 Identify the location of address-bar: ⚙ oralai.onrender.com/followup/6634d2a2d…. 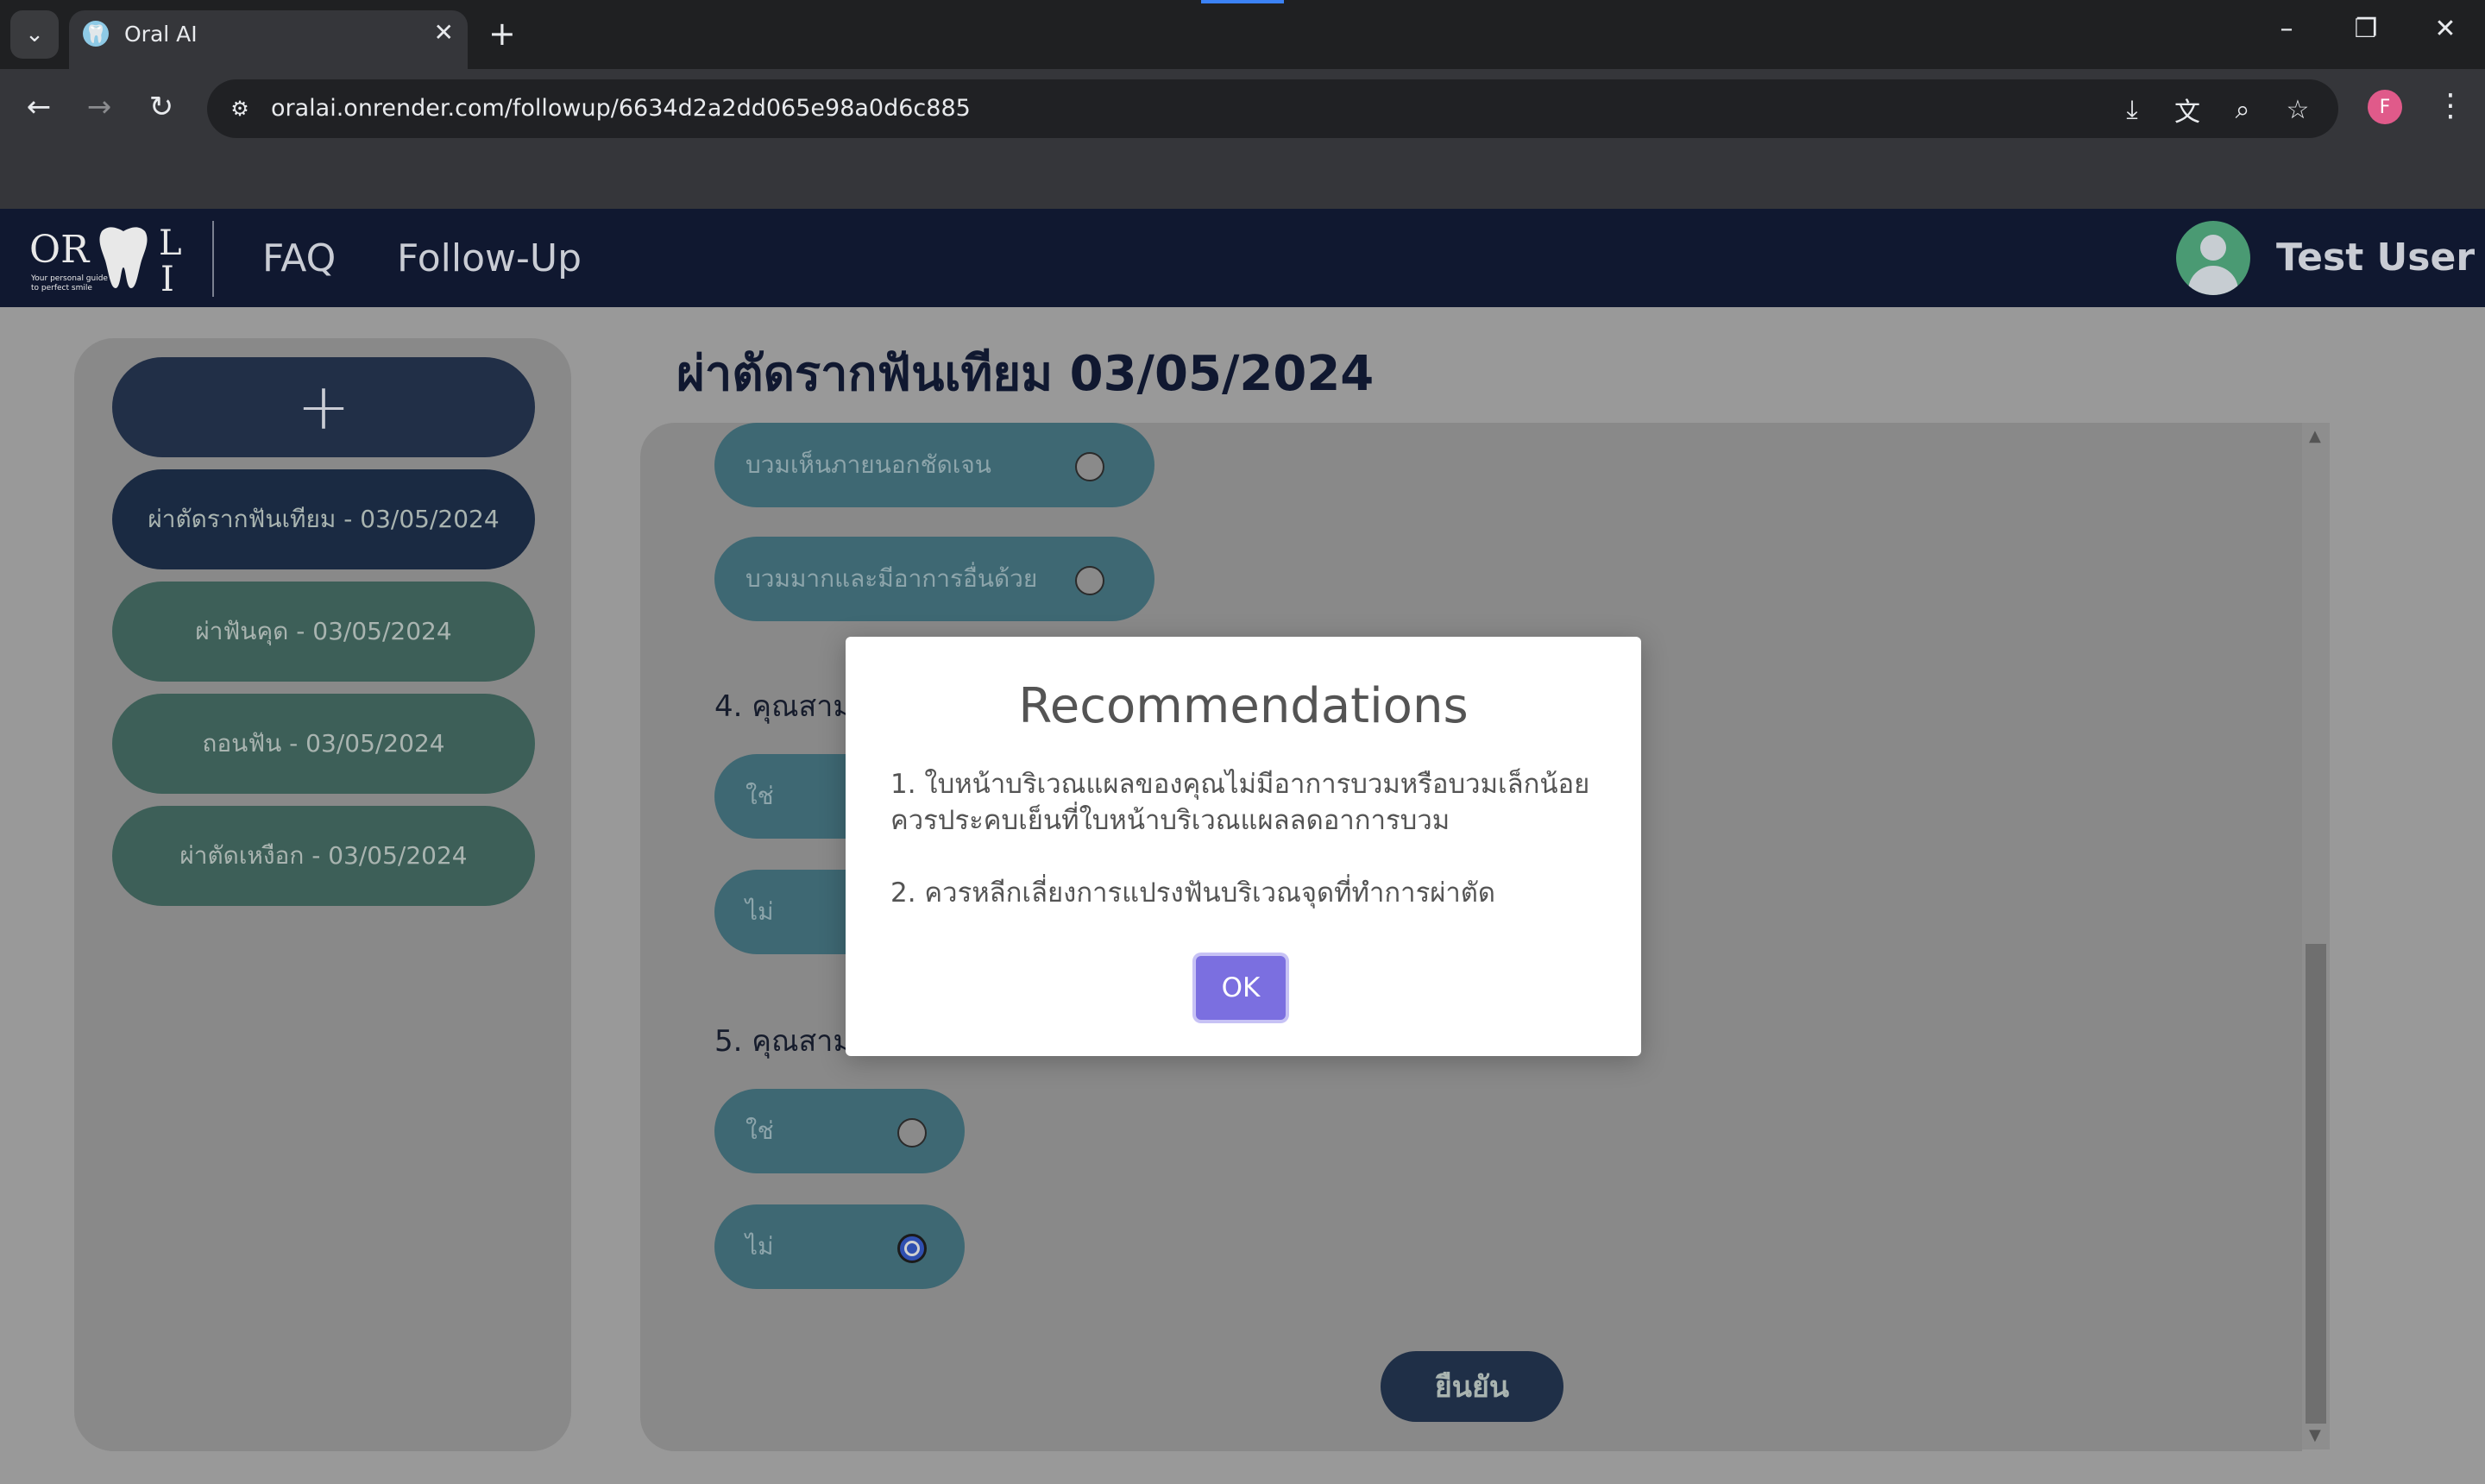
(1272, 108).